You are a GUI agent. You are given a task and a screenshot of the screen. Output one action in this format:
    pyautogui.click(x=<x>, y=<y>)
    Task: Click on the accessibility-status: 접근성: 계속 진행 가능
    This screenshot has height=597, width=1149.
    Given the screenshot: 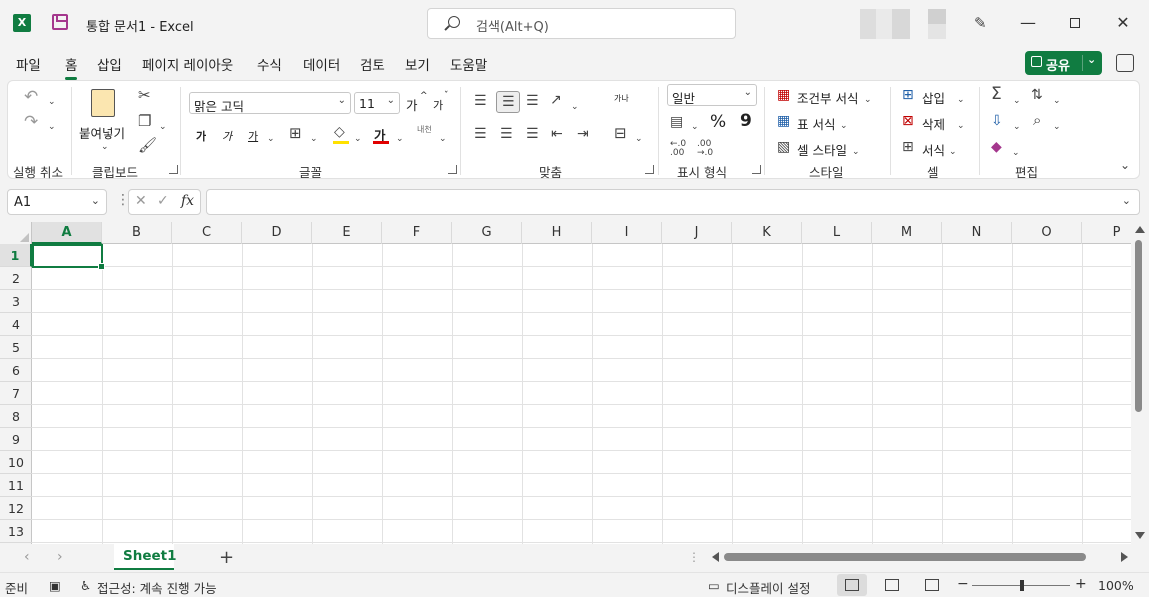 What is the action you would take?
    pyautogui.click(x=157, y=587)
    